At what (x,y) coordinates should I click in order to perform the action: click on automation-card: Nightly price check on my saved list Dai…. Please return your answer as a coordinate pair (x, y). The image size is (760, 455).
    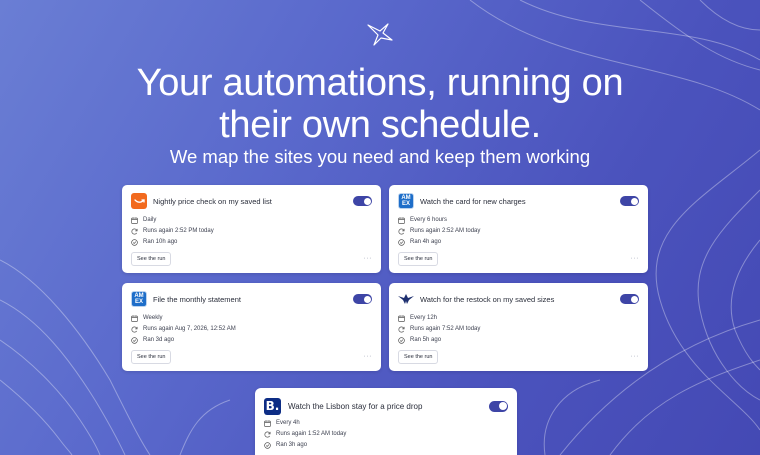
    Looking at the image, I should click on (251, 229).